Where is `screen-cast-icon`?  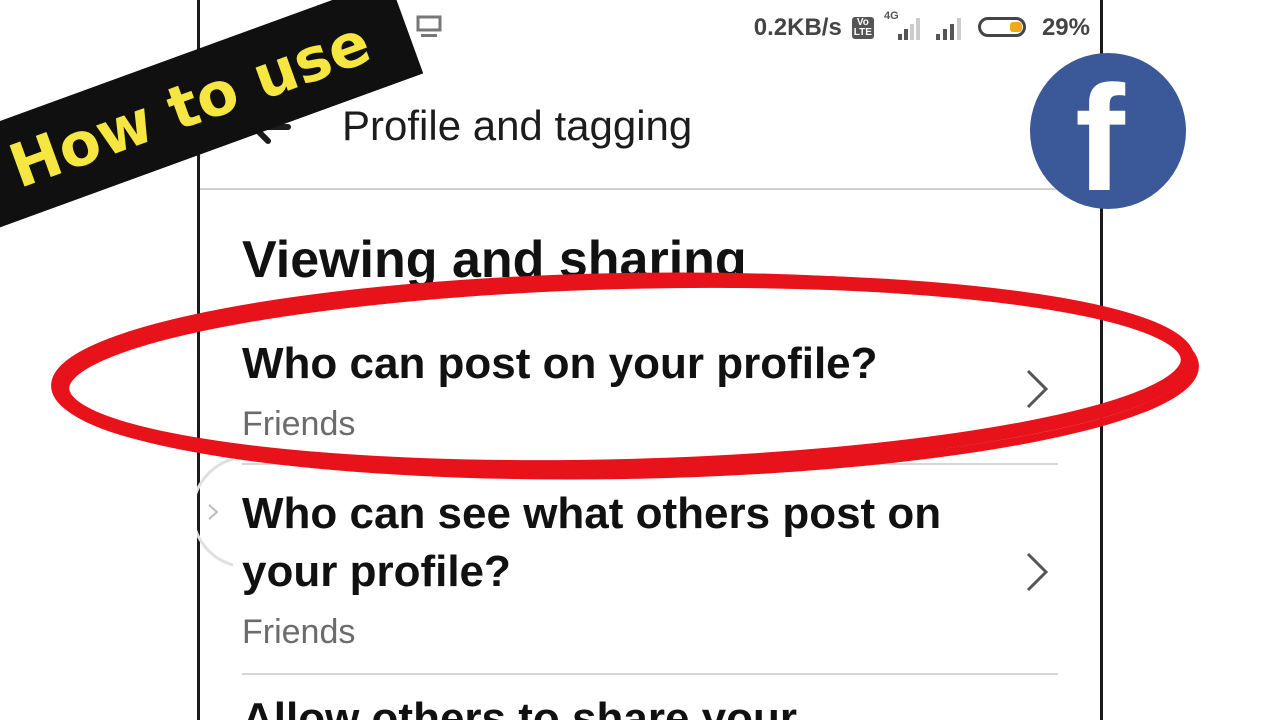
screen-cast-icon is located at coordinates (429, 26).